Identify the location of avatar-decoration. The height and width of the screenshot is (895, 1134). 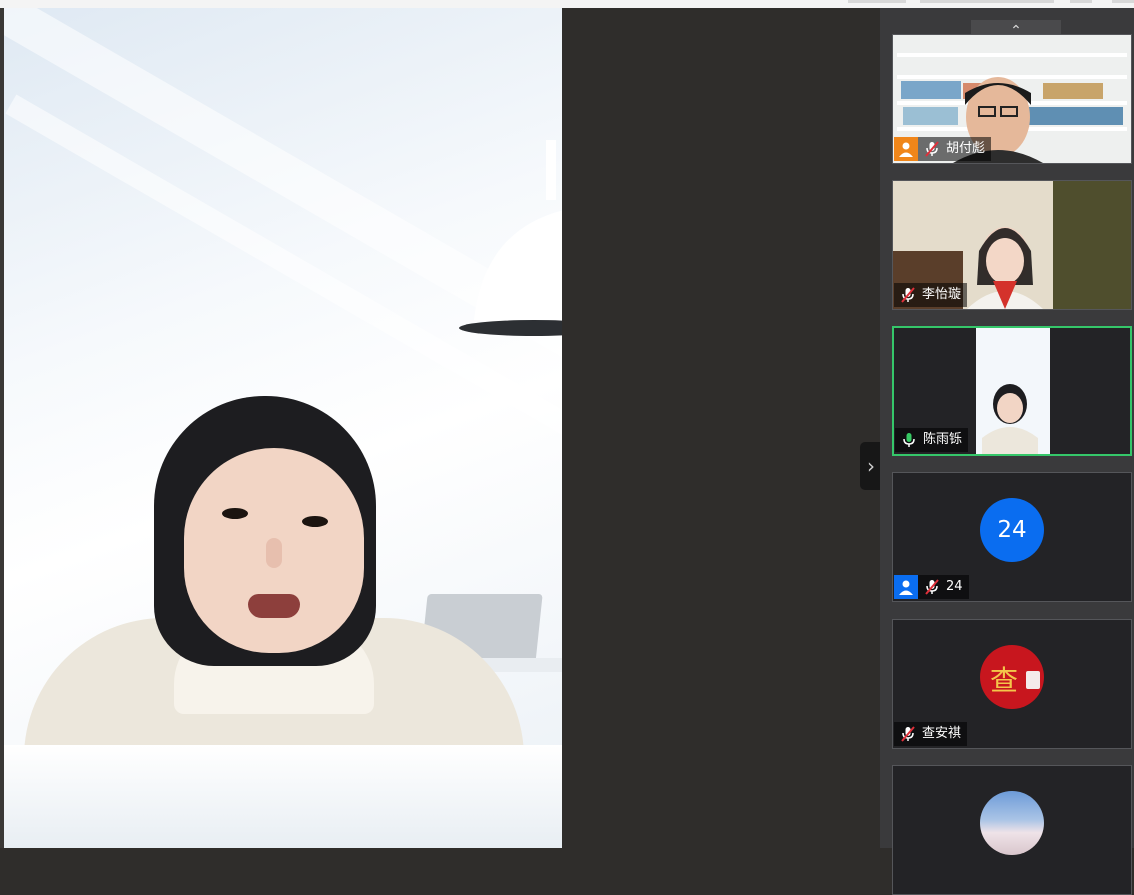
(1033, 680).